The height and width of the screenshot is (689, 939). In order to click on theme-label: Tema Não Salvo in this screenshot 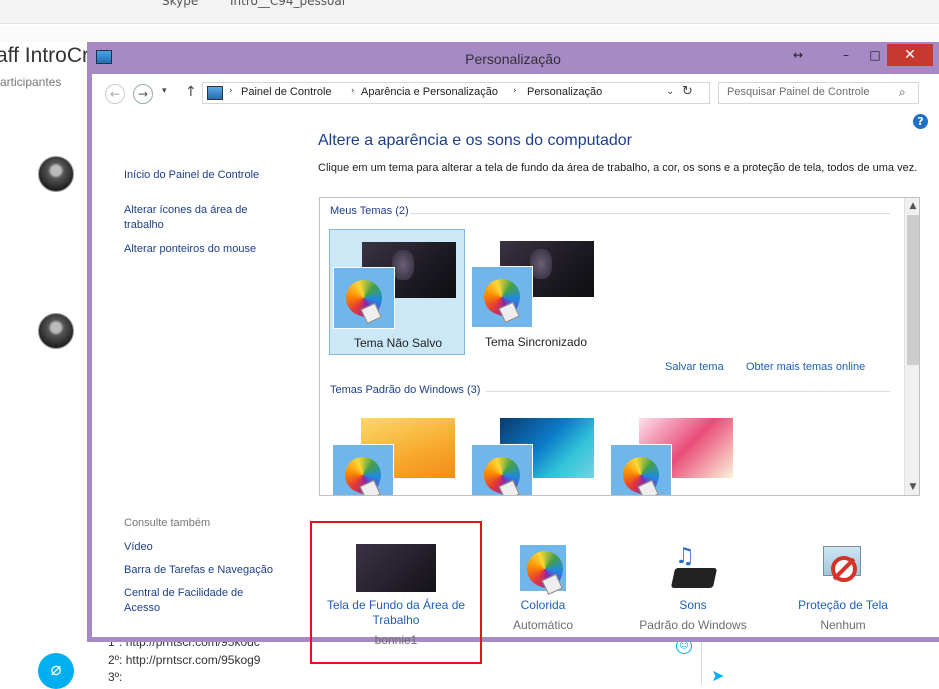, I will do `click(398, 343)`.